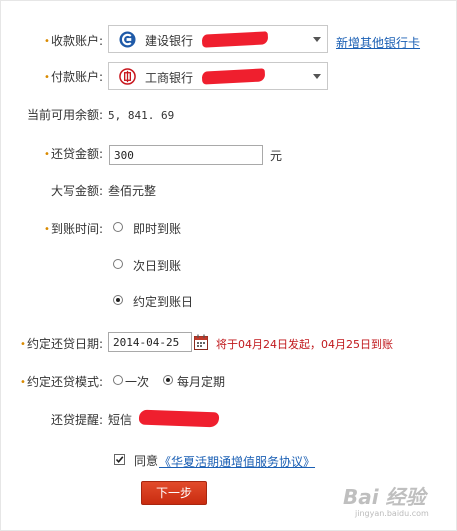 Image resolution: width=457 pixels, height=531 pixels. I want to click on balance-value: 5, 841. 69, so click(141, 115).